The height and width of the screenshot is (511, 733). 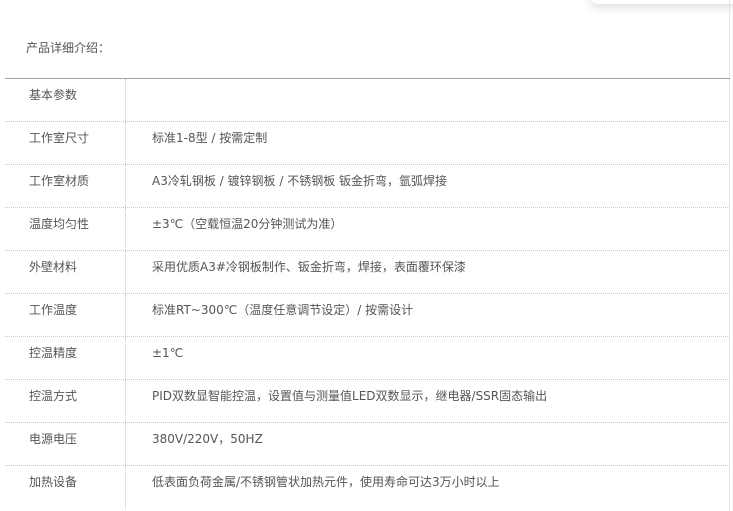 What do you see at coordinates (65, 315) in the screenshot?
I see `spec-label: 工作温度` at bounding box center [65, 315].